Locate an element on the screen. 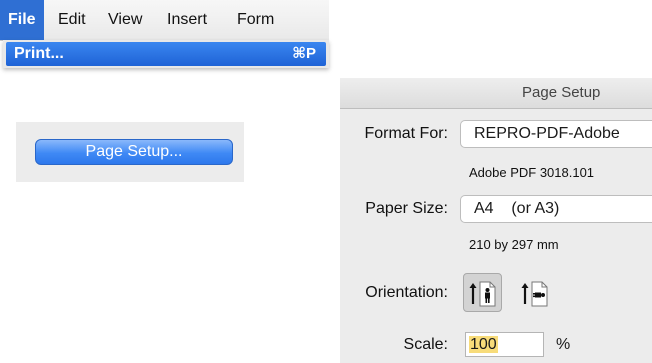 The width and height of the screenshot is (652, 363). scale-unit: % is located at coordinates (563, 344).